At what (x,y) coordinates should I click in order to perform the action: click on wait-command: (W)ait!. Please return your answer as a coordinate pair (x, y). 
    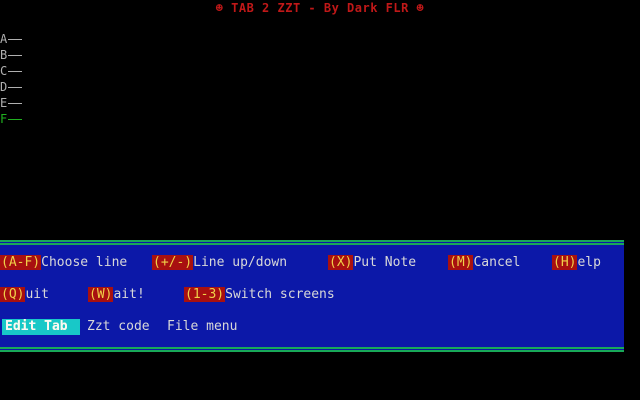
    Looking at the image, I should click on (116, 295).